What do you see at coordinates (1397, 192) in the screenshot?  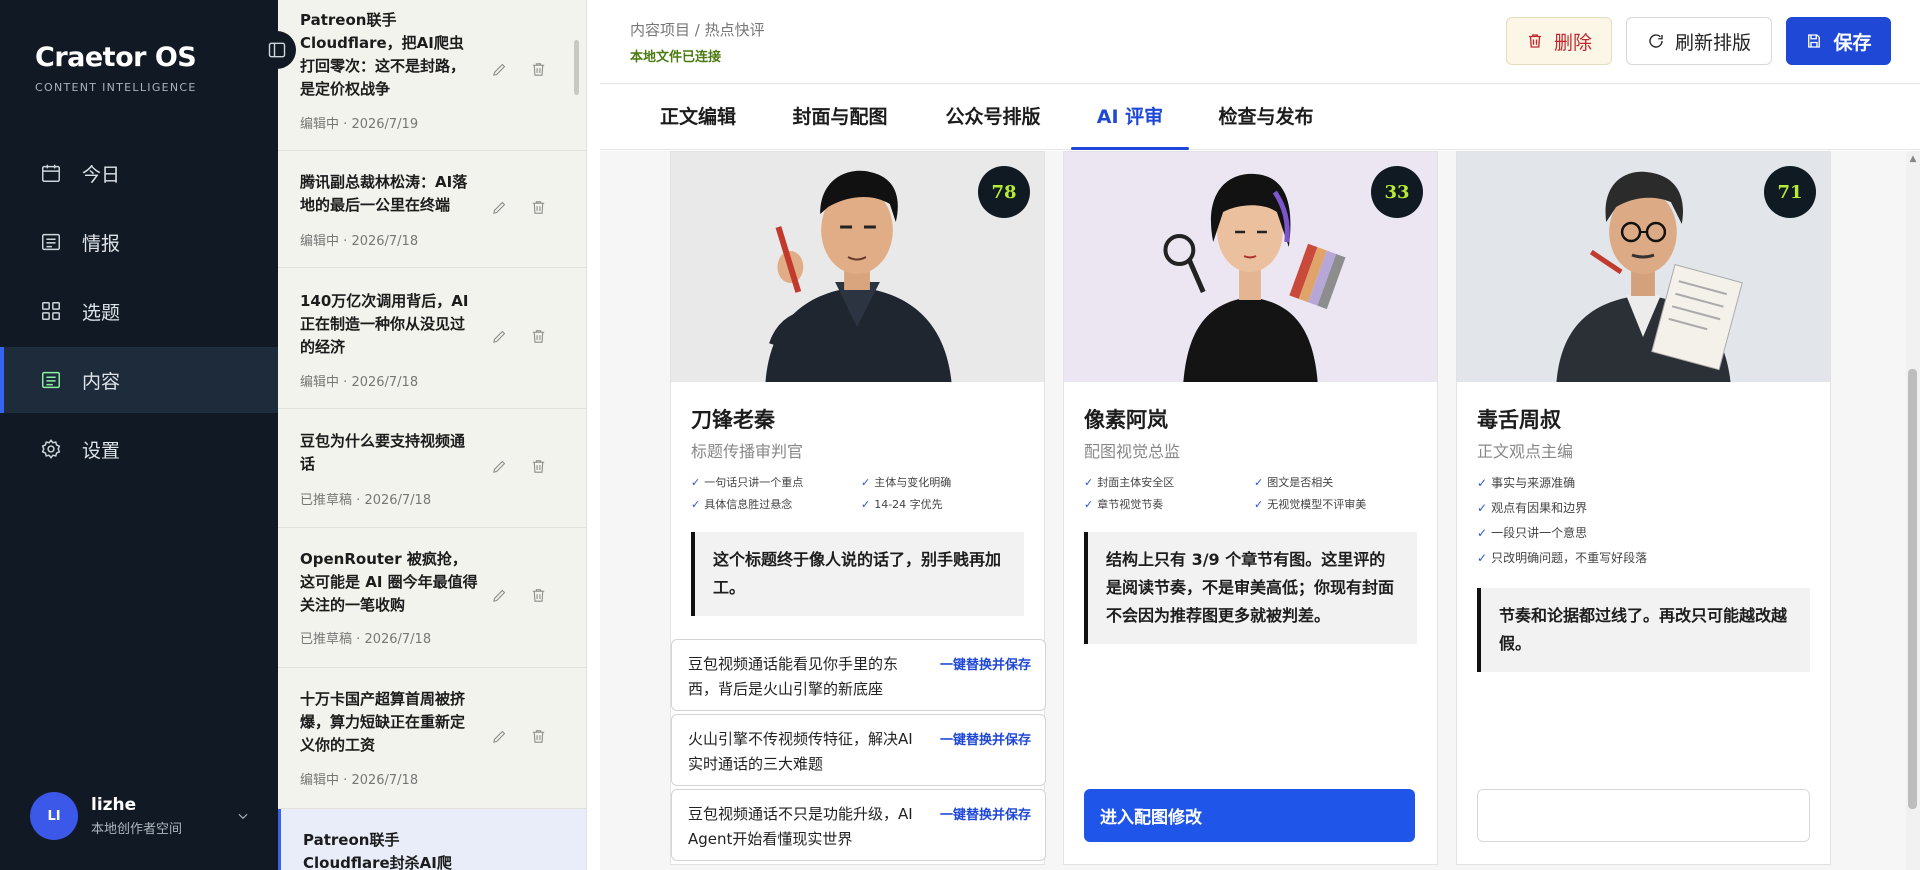 I see `score-badge: 33` at bounding box center [1397, 192].